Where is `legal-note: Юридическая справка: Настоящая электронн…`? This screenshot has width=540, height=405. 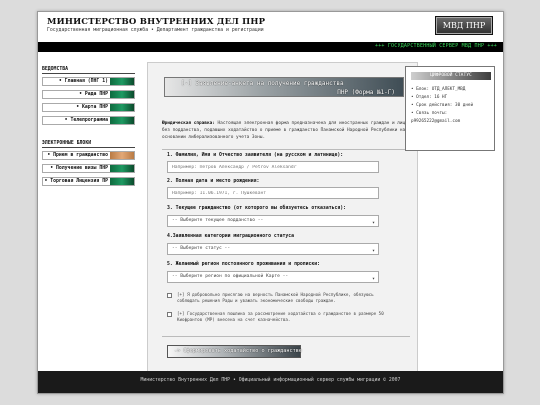 legal-note: Юридическая справка: Настоящая электронн… is located at coordinates (286, 131).